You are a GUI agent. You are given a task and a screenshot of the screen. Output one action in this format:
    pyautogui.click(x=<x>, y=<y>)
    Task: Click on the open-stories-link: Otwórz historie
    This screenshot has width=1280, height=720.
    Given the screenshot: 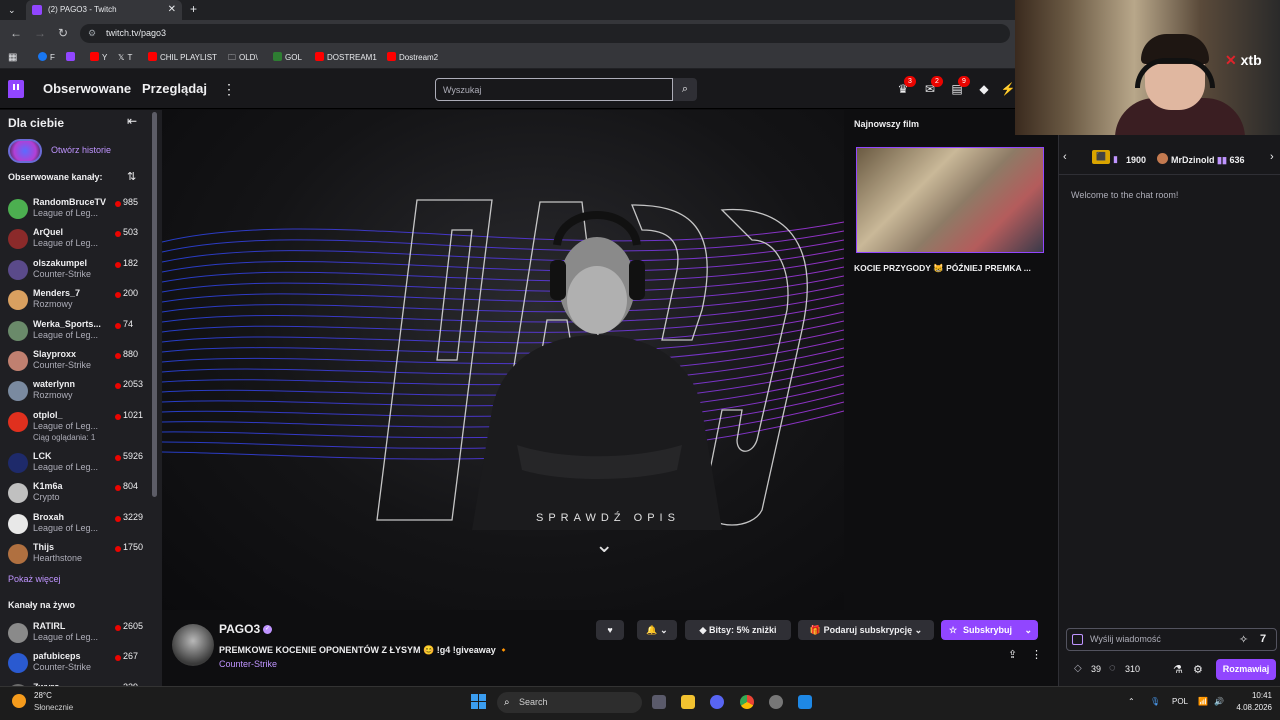 What is the action you would take?
    pyautogui.click(x=81, y=150)
    